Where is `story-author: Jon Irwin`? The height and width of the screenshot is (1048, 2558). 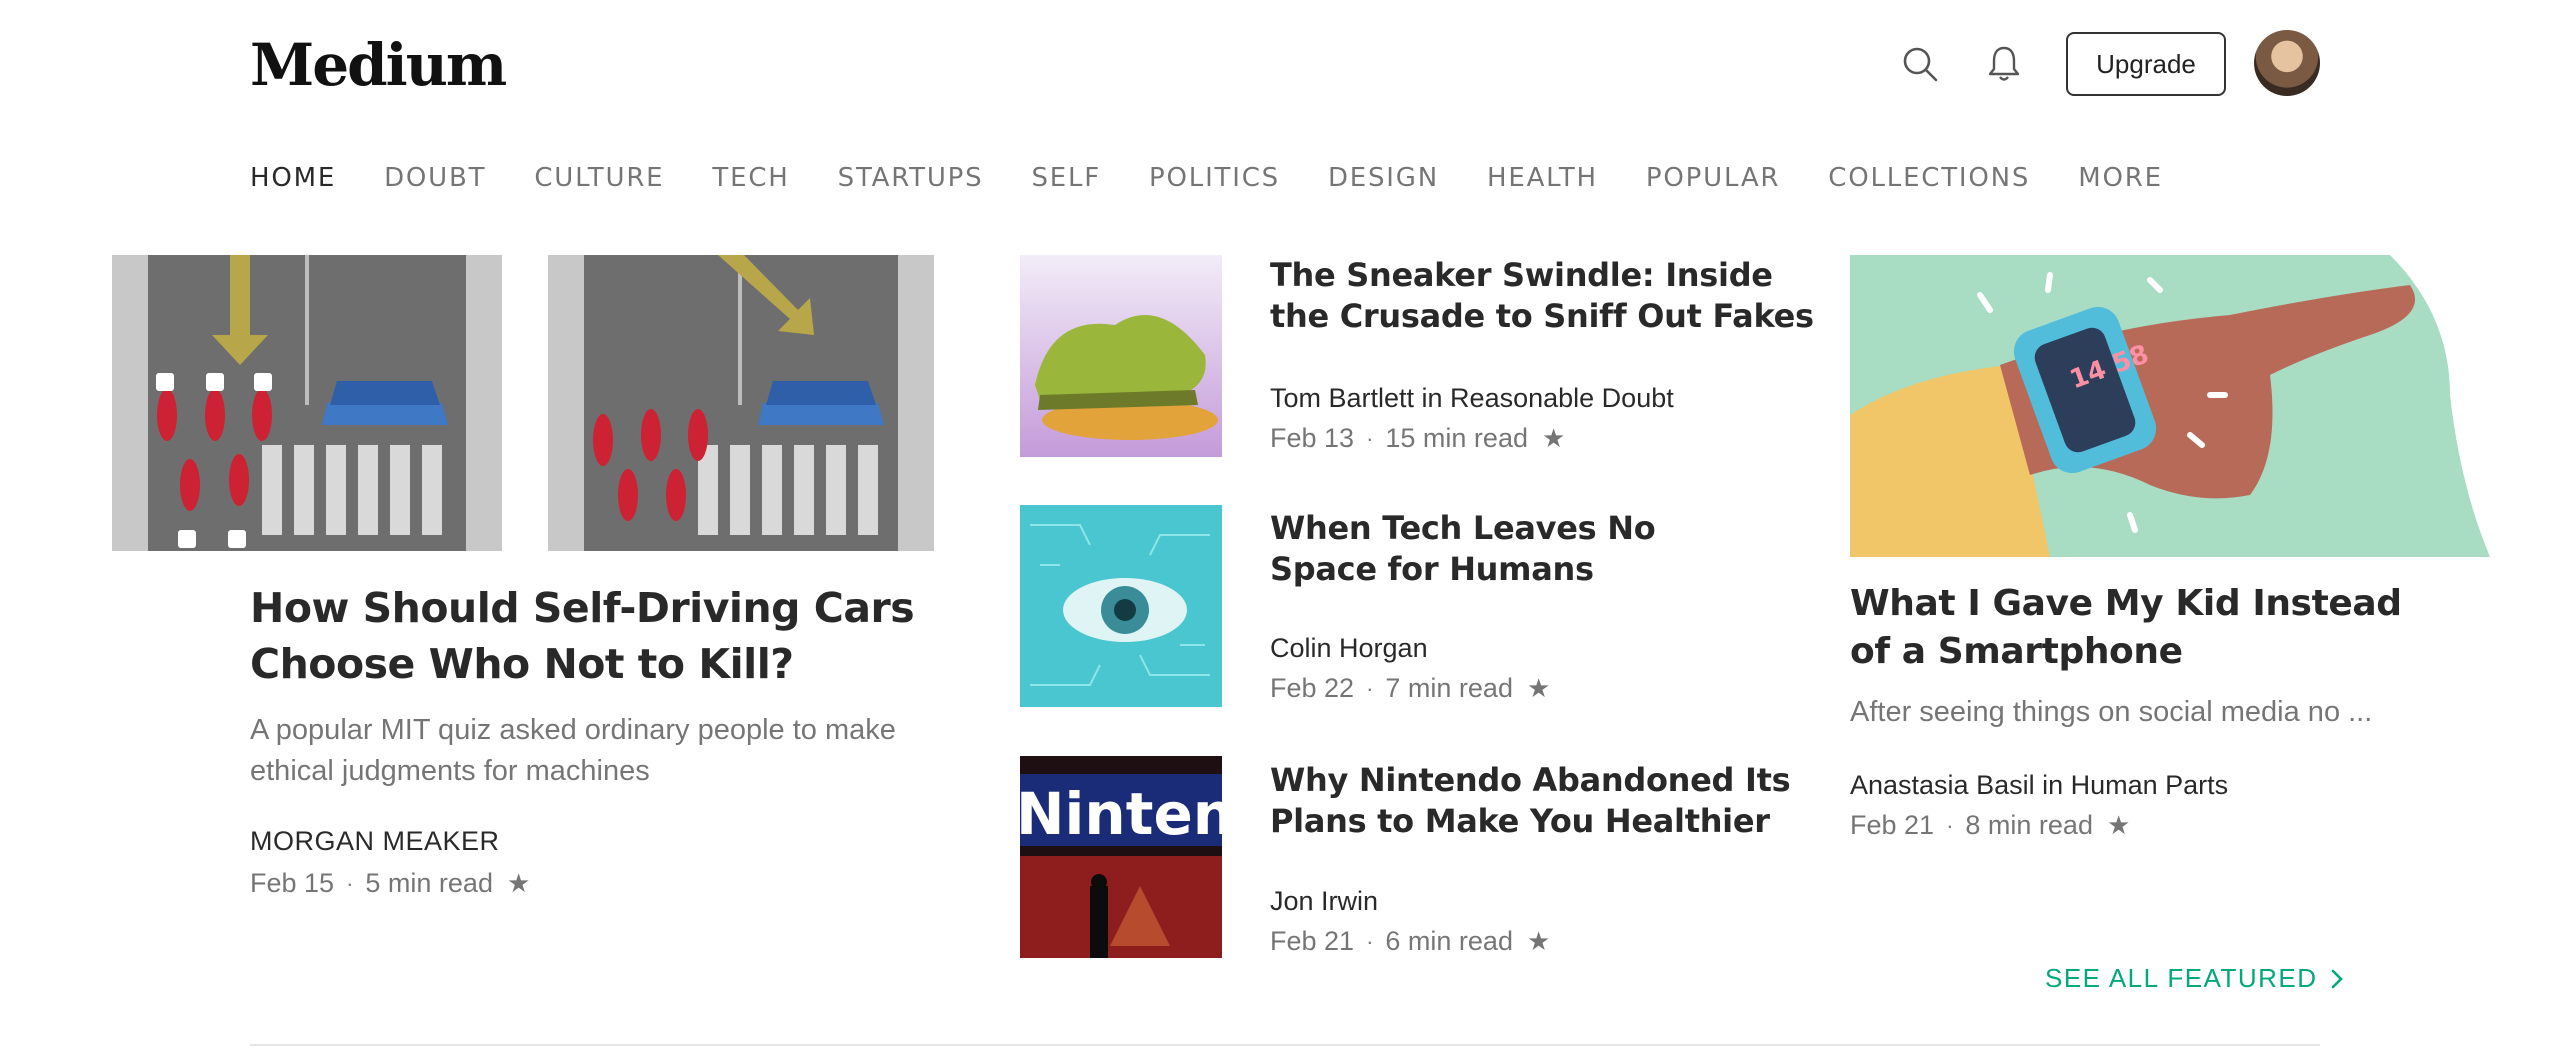 story-author: Jon Irwin is located at coordinates (1324, 901).